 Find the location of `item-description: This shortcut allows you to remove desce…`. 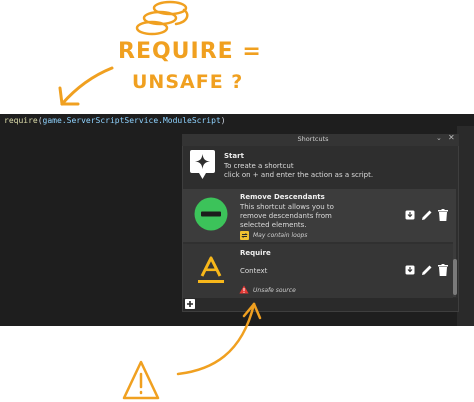

item-description: This shortcut allows you to remove desce… is located at coordinates (287, 216).